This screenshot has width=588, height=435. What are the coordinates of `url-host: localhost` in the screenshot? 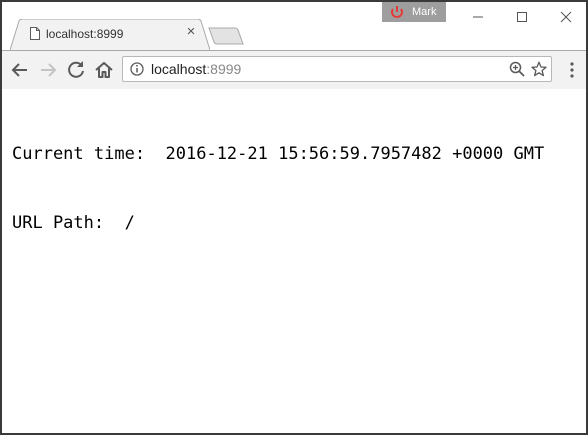 It's located at (179, 69).